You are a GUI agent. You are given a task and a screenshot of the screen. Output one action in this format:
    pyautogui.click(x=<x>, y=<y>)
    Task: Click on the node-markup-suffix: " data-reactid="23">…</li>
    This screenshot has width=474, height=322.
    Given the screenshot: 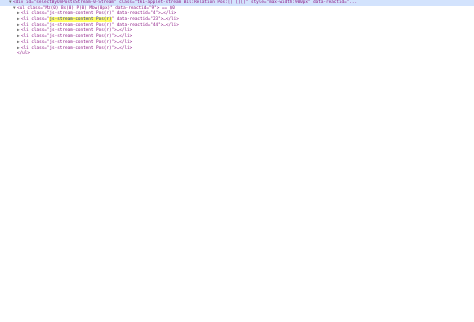 What is the action you would take?
    pyautogui.click(x=145, y=20)
    